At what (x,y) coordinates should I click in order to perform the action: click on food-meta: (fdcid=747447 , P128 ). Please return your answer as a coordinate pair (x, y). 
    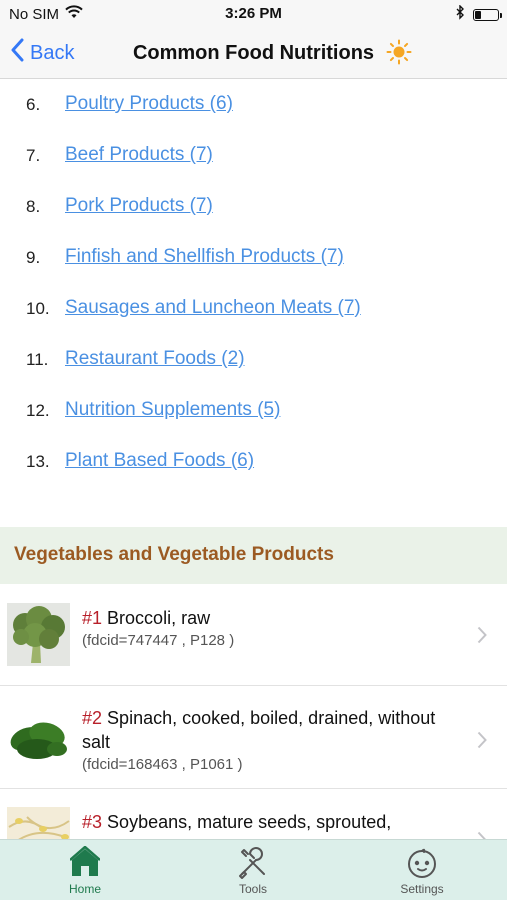
    Looking at the image, I should click on (158, 640).